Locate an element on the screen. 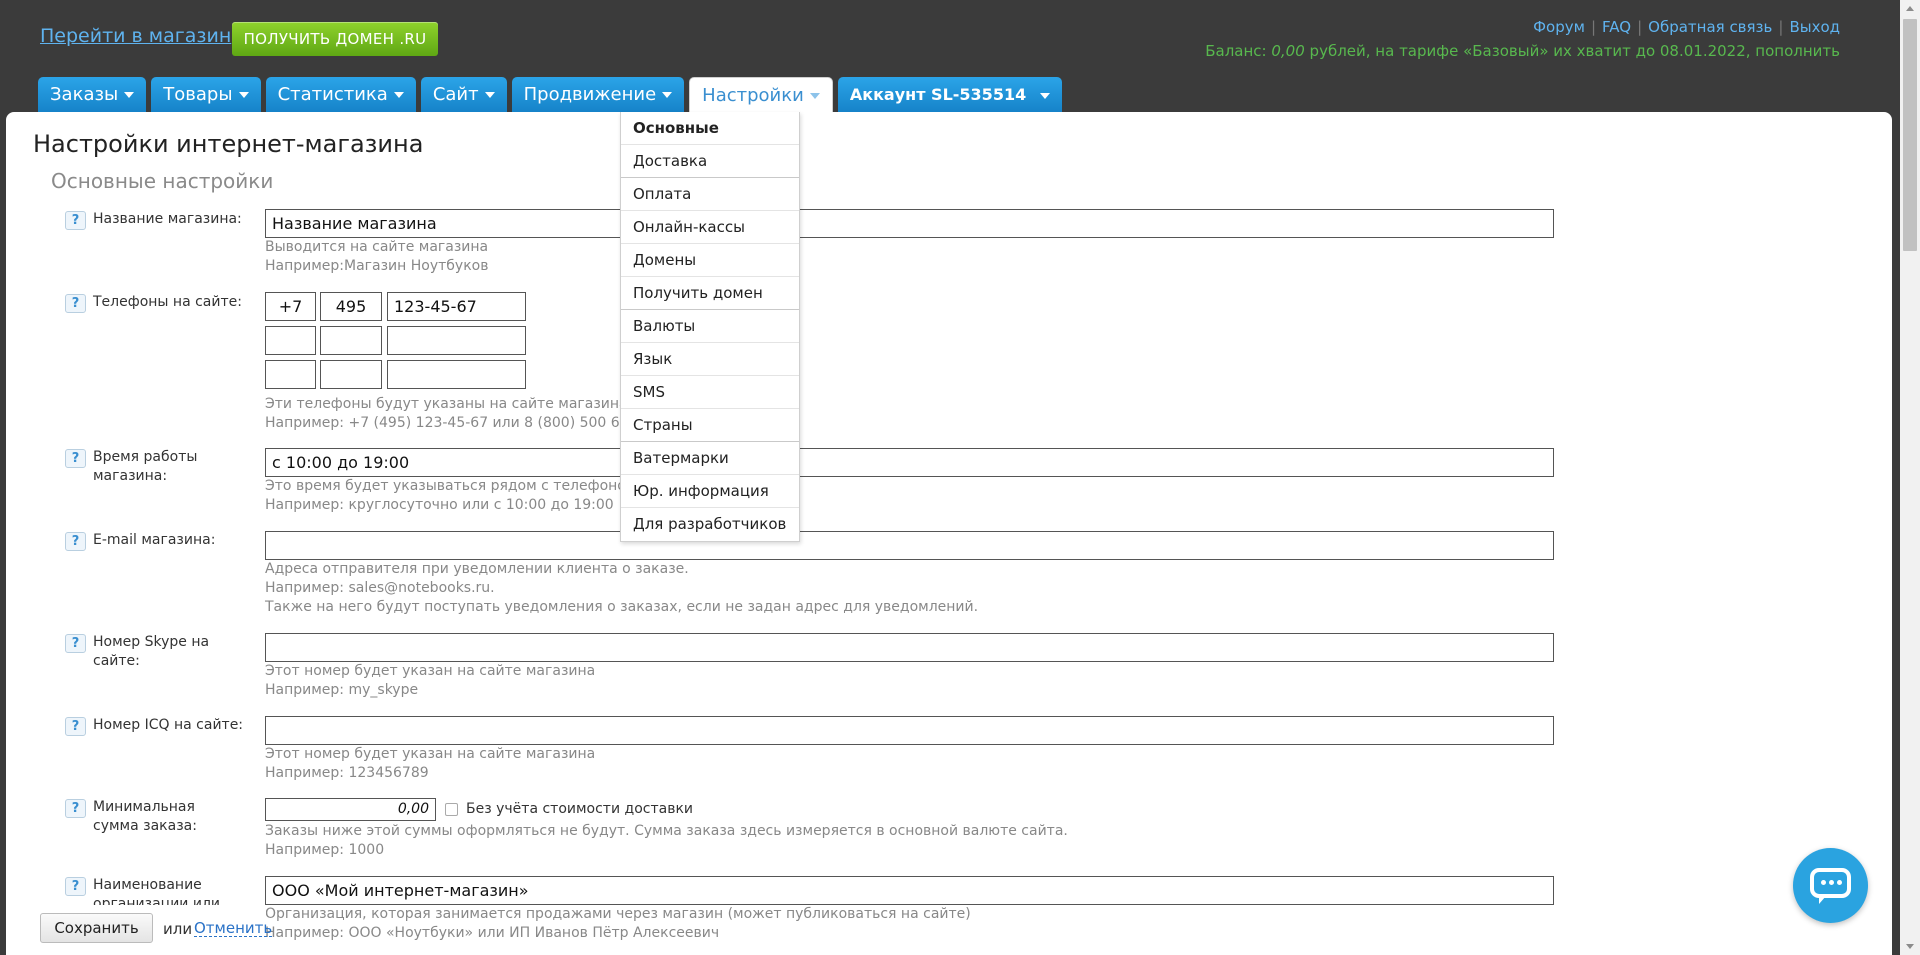 The height and width of the screenshot is (955, 1920). faq-link: FAQ is located at coordinates (1616, 27).